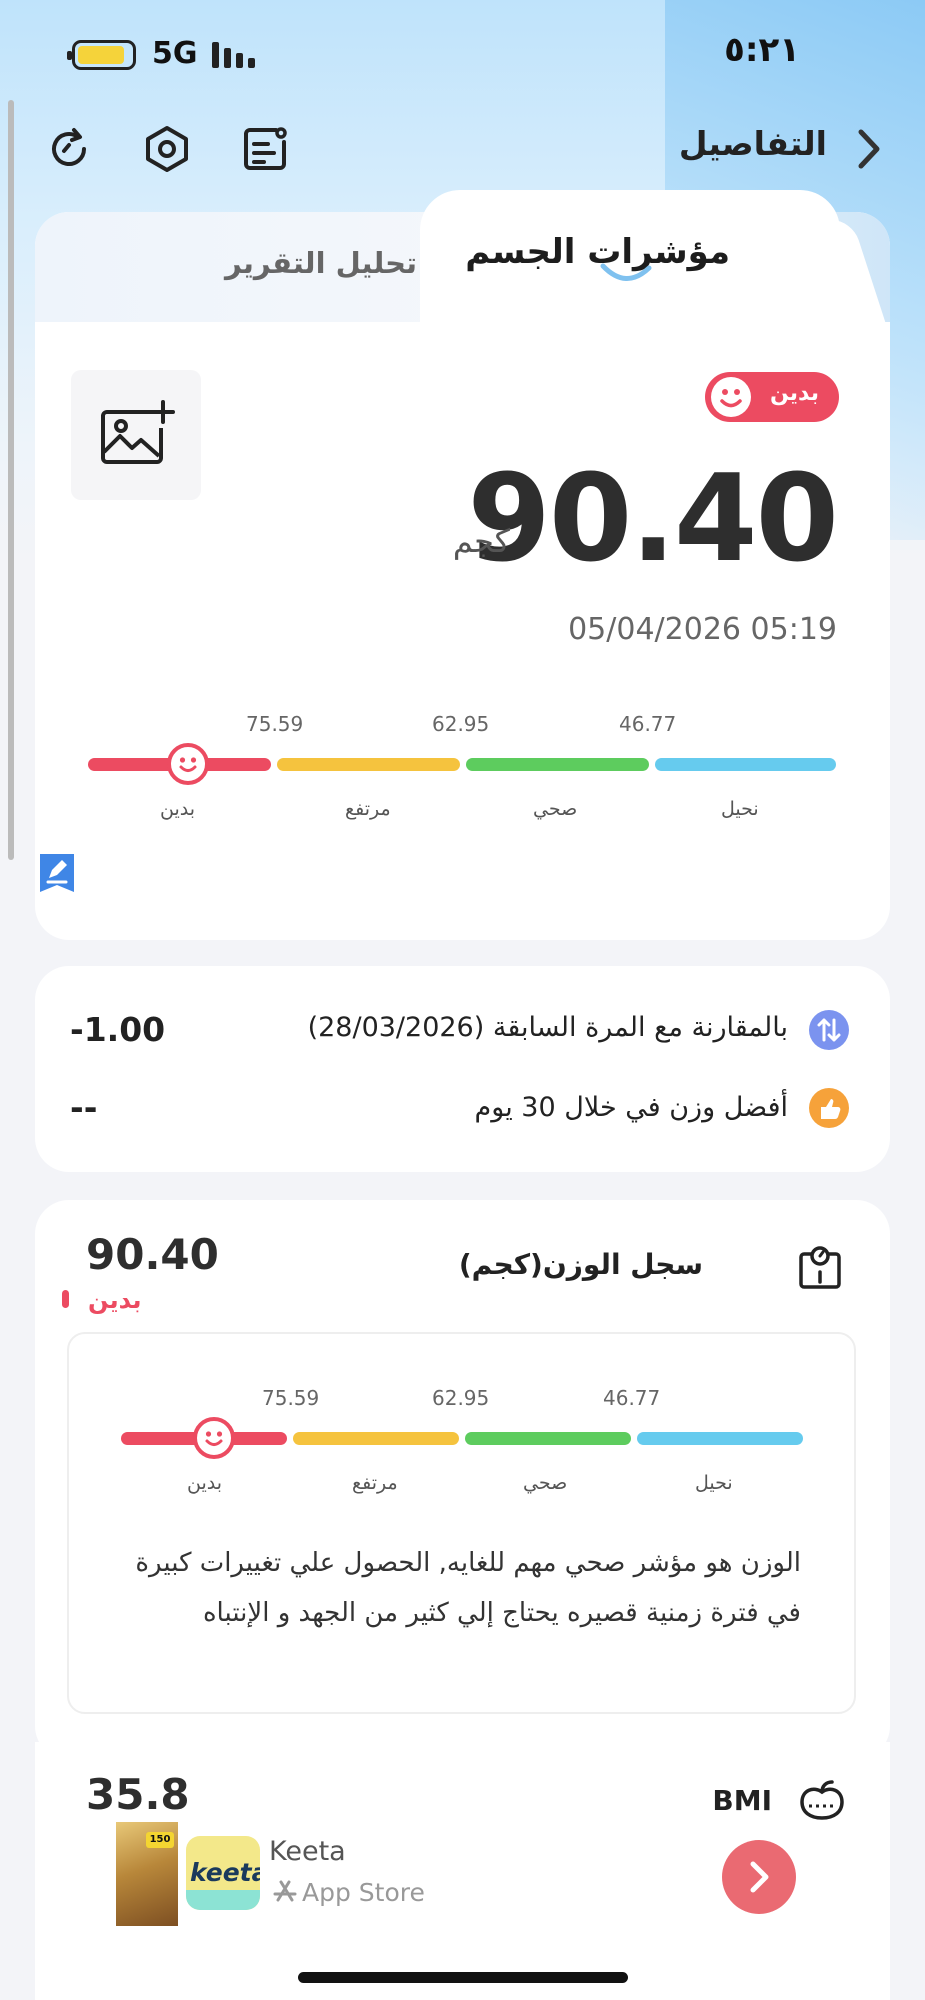  What do you see at coordinates (742, 1800) in the screenshot?
I see `bmi-label: BMI` at bounding box center [742, 1800].